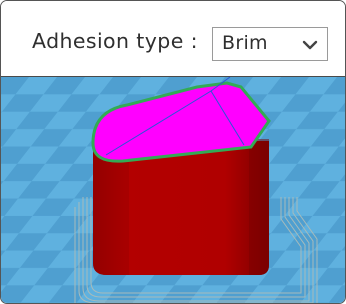 The image size is (346, 304). What do you see at coordinates (115, 41) in the screenshot?
I see `adhesion-type-label: Adhesion type :` at bounding box center [115, 41].